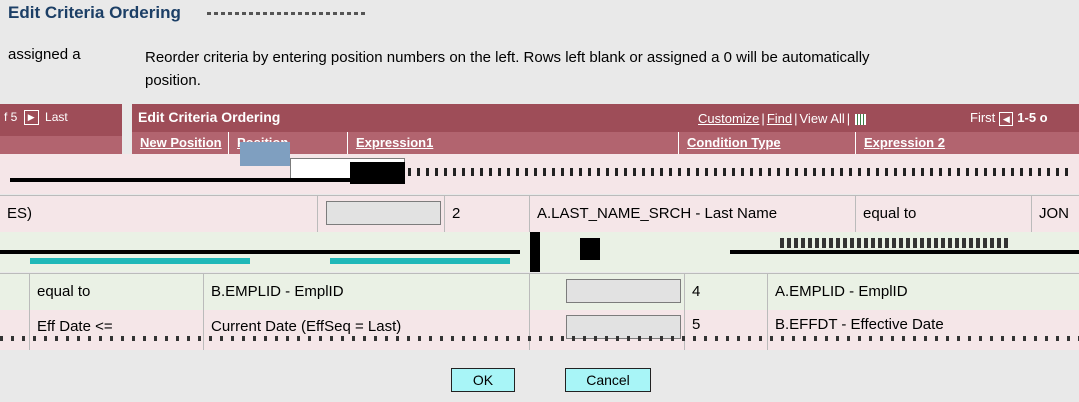 This screenshot has height=402, width=1079. I want to click on expression2-value: JON, so click(1054, 213).